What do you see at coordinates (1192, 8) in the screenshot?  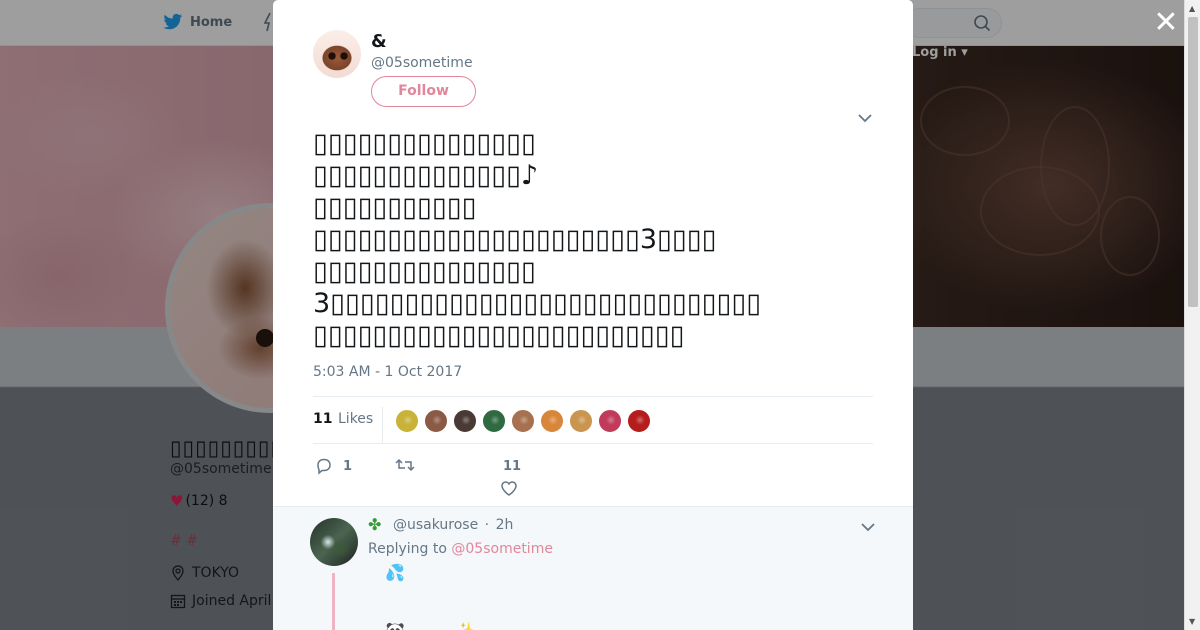 I see `scroll-up-arrow-icon: ▲` at bounding box center [1192, 8].